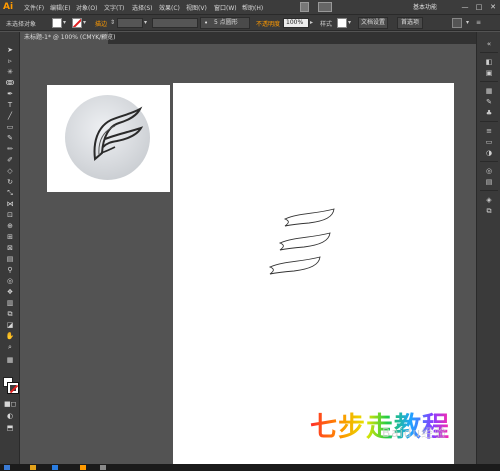 Image resolution: width=500 pixels, height=471 pixels. I want to click on scale-tool-icon: ⤡, so click(10, 193).